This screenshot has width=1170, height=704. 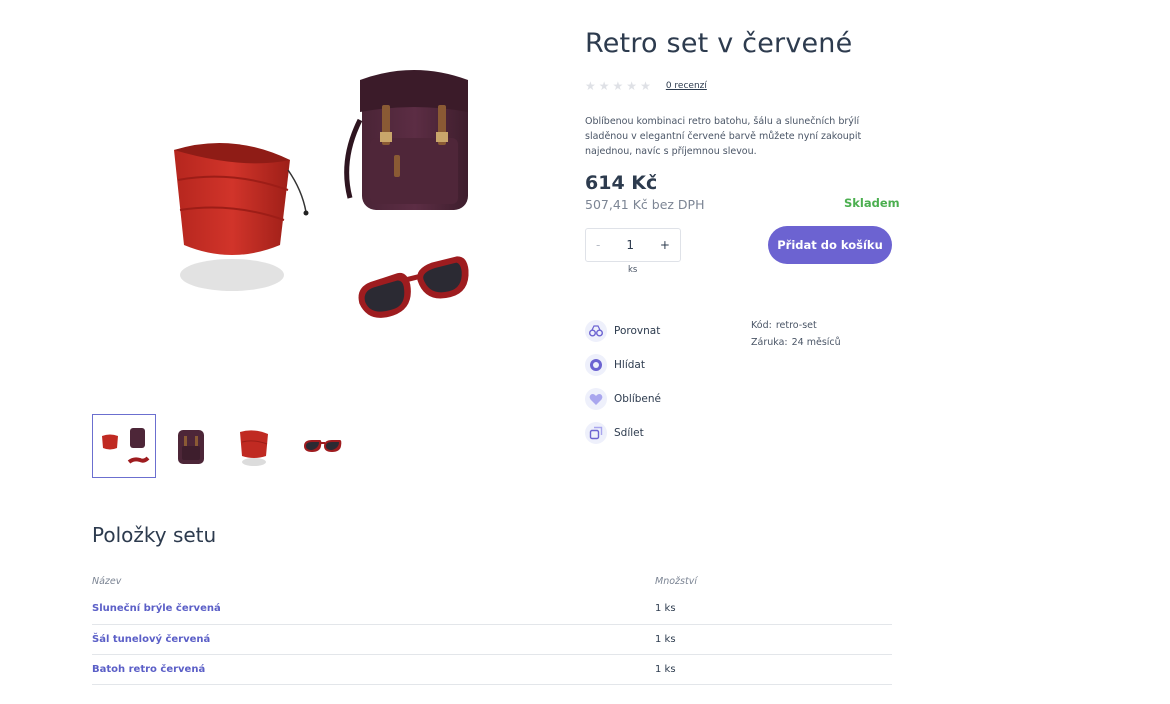 What do you see at coordinates (629, 365) in the screenshot?
I see `action-watch-label: Hlídat` at bounding box center [629, 365].